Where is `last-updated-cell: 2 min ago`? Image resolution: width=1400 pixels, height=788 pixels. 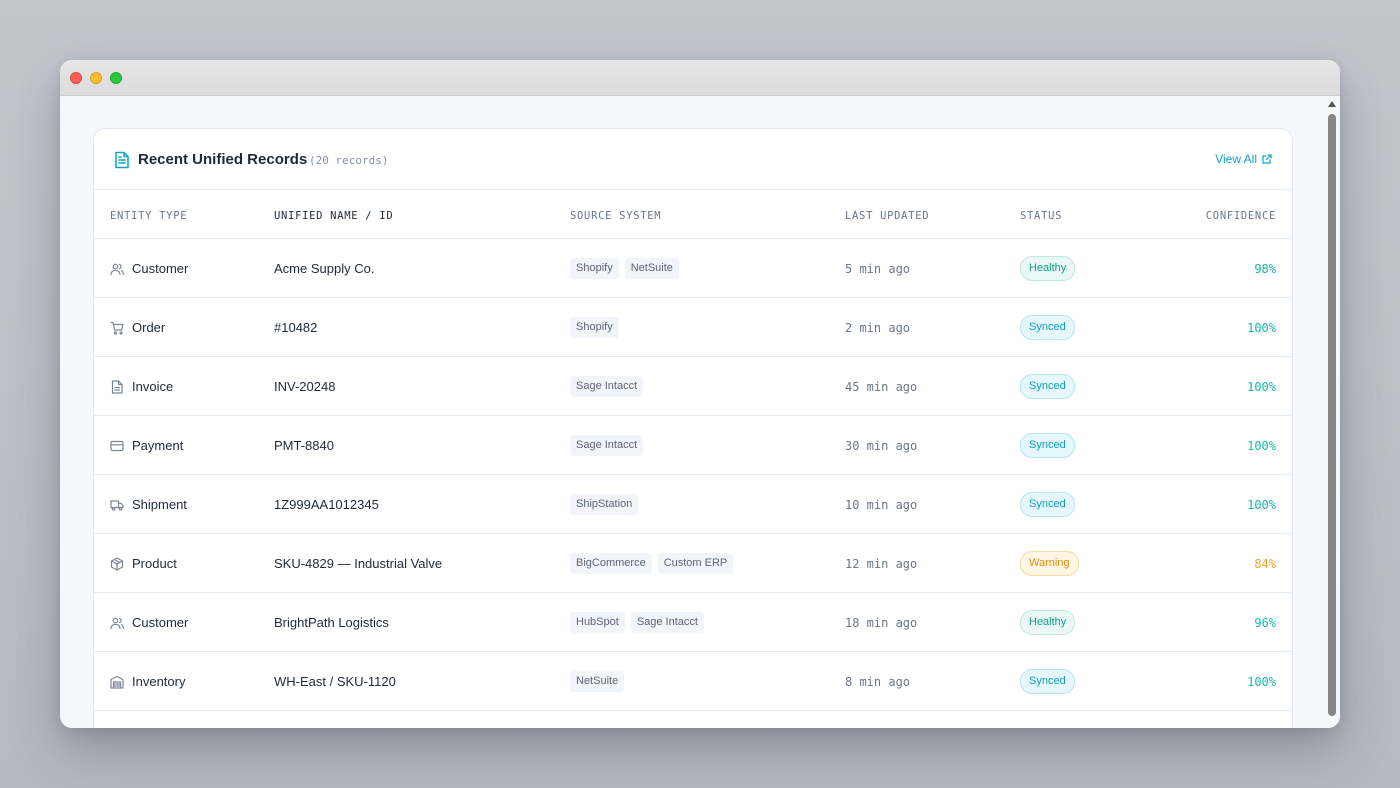 last-updated-cell: 2 min ago is located at coordinates (878, 327).